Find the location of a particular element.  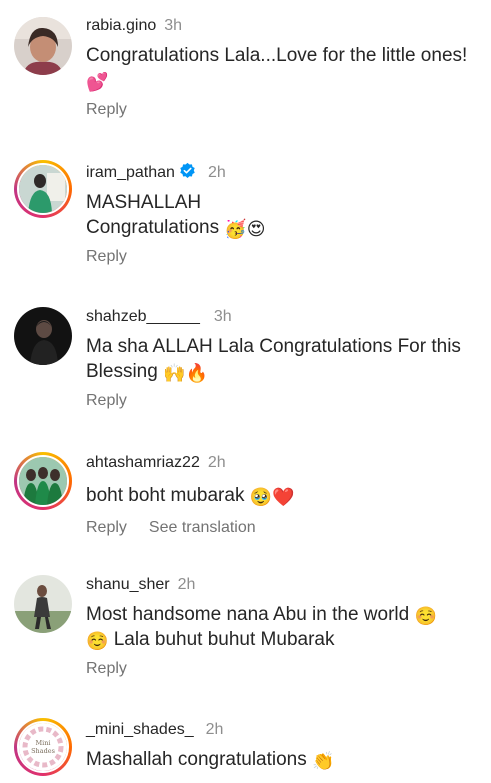

comment-text-content: Most handsome nana Abu in the world is located at coordinates (248, 614).